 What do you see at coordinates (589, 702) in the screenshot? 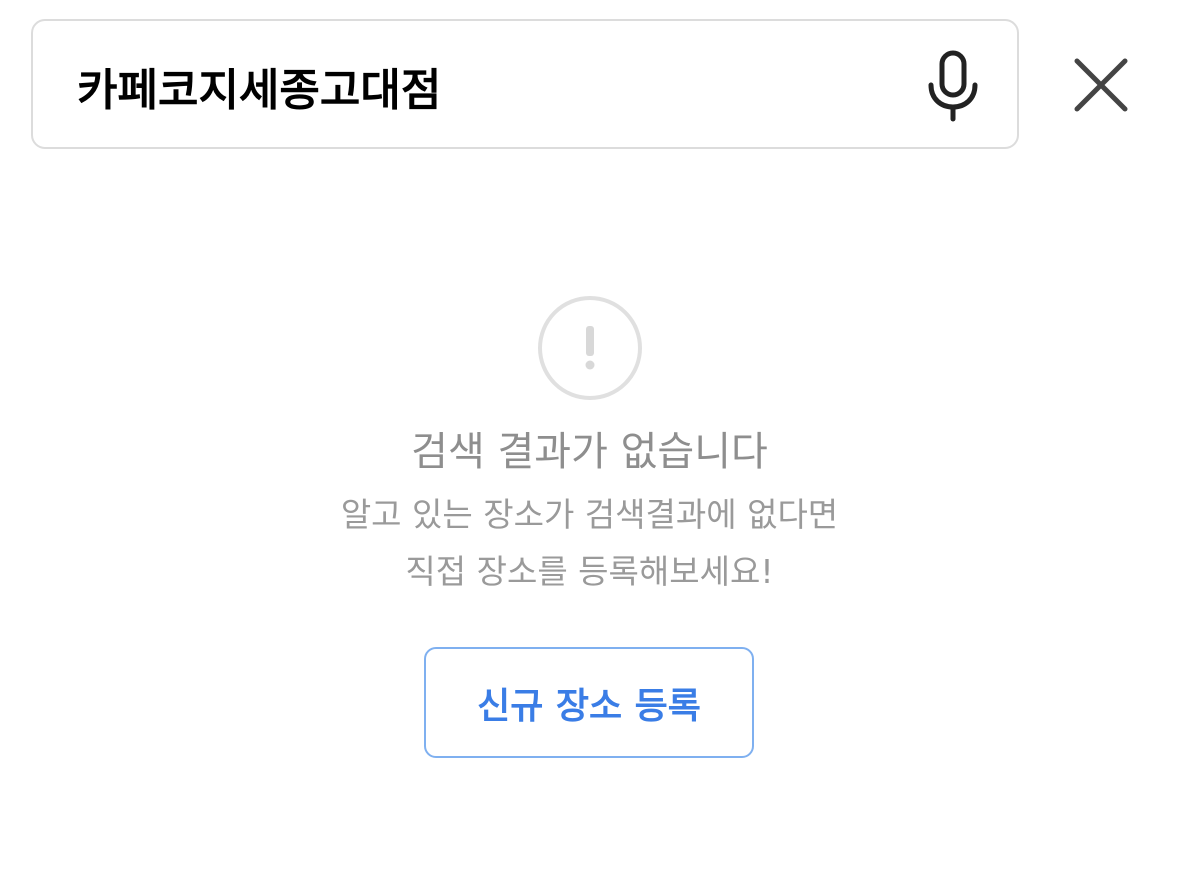
I see `register-new-place-button: 신규 장소 등록` at bounding box center [589, 702].